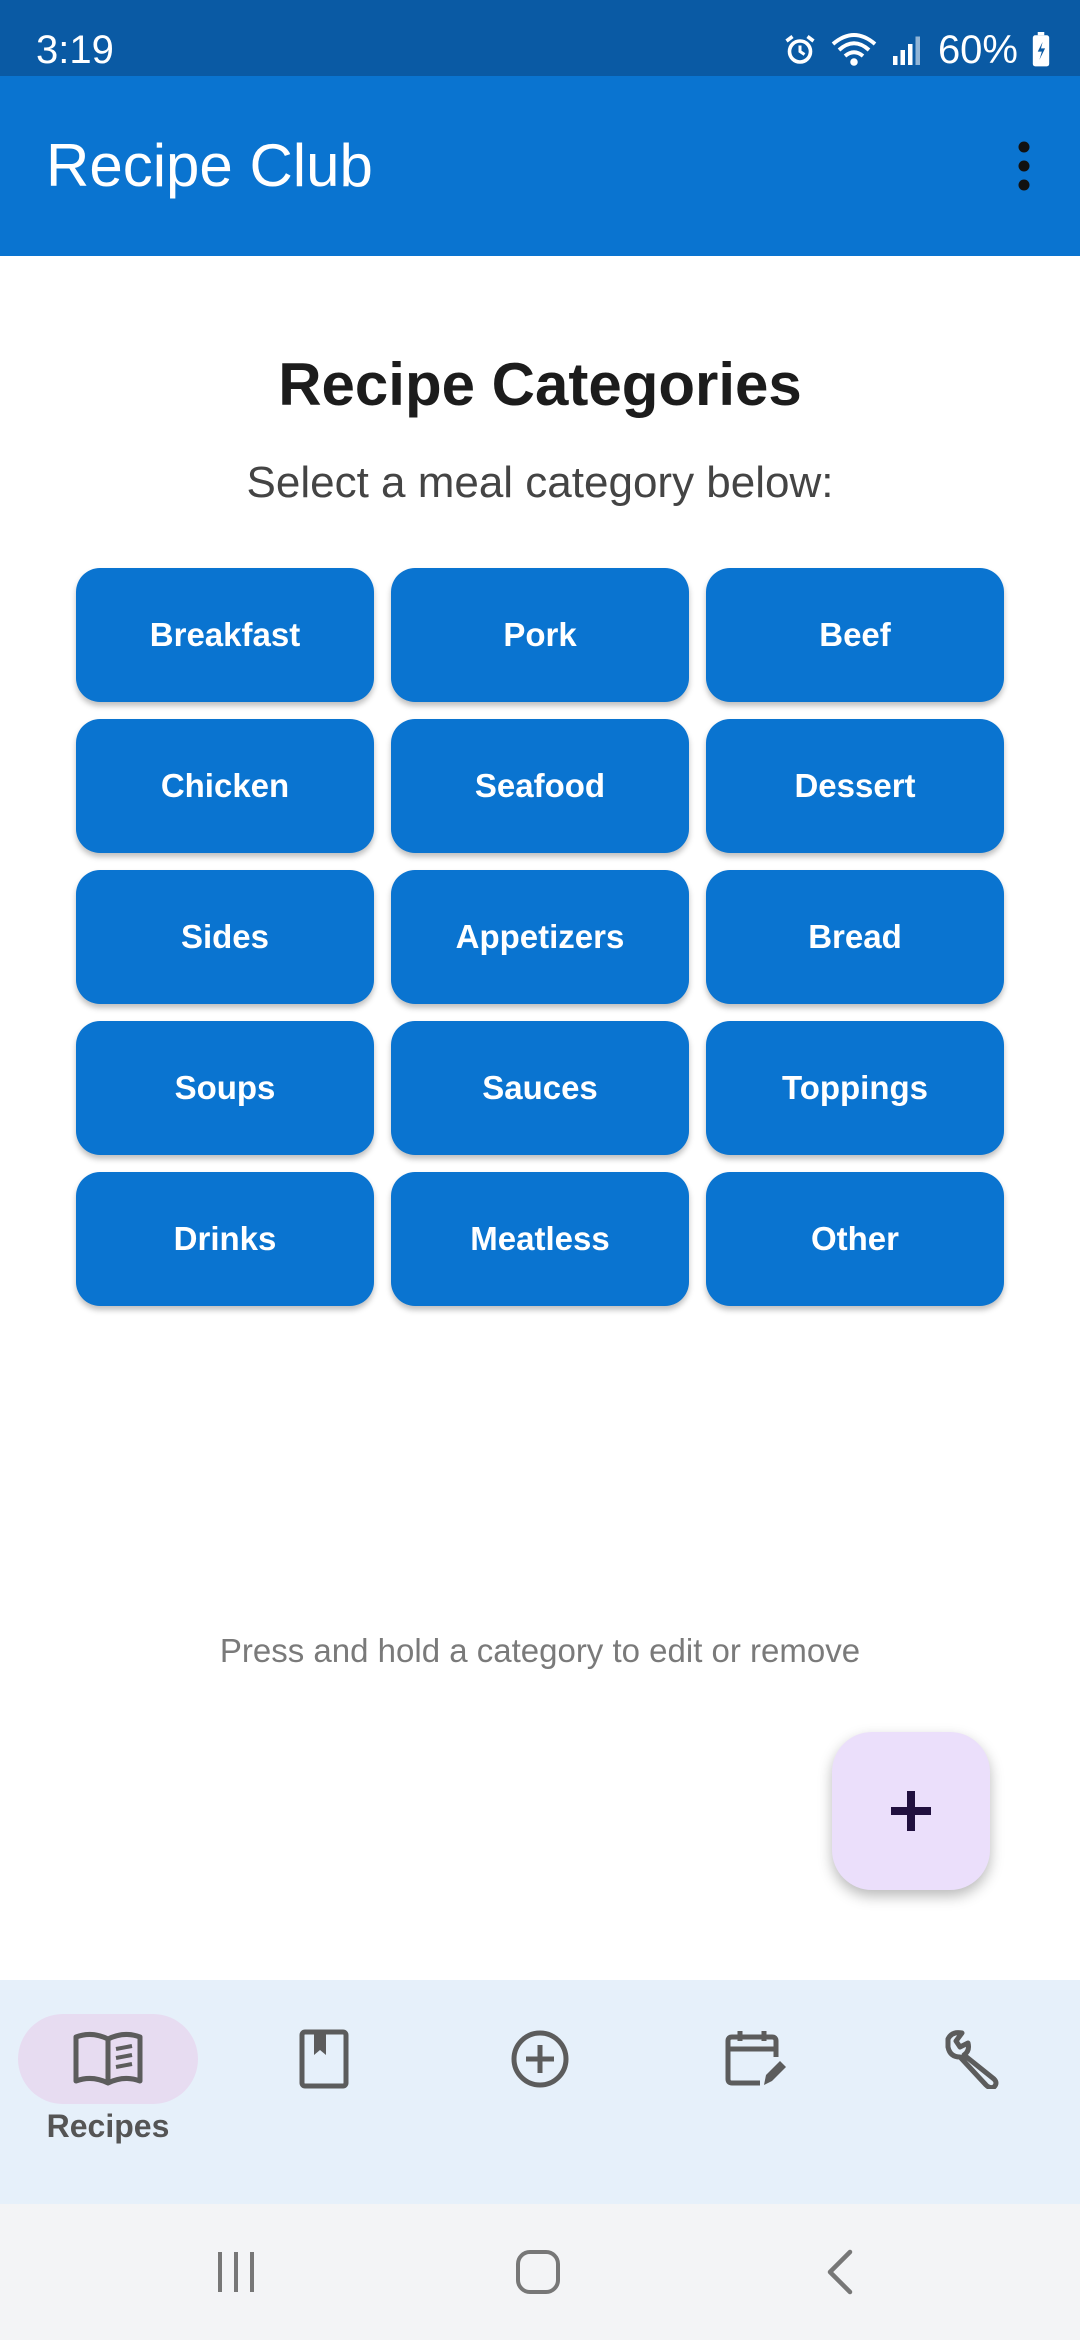  I want to click on plus-icon, so click(911, 1811).